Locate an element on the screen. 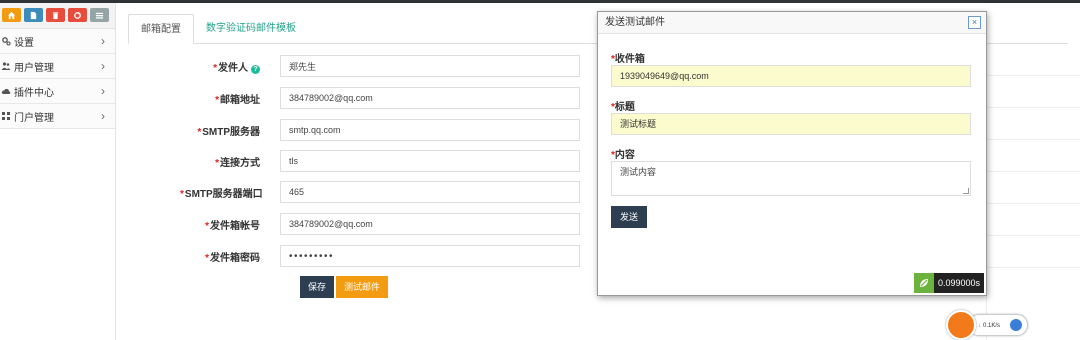 This screenshot has height=340, width=1080. form-row-account: *发件箱帐号 384789002@qq.com is located at coordinates (380, 224).